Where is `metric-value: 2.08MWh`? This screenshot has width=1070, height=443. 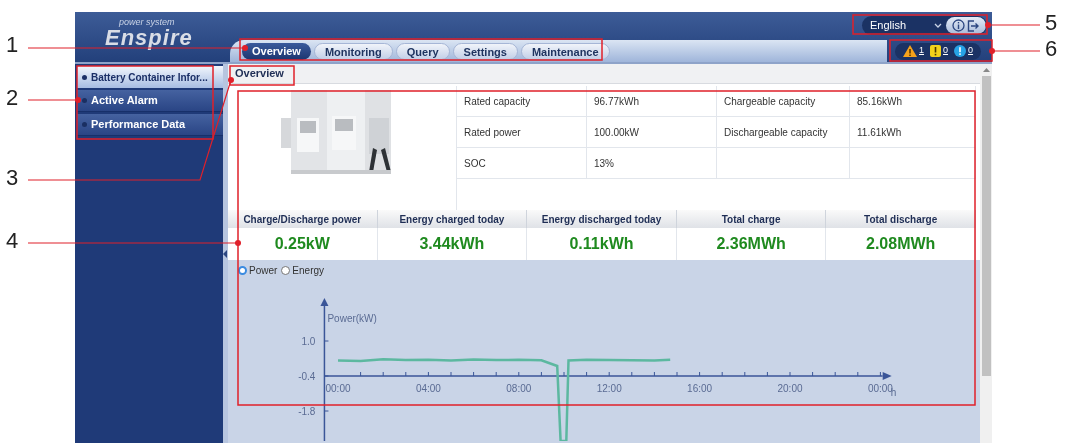 metric-value: 2.08MWh is located at coordinates (901, 244).